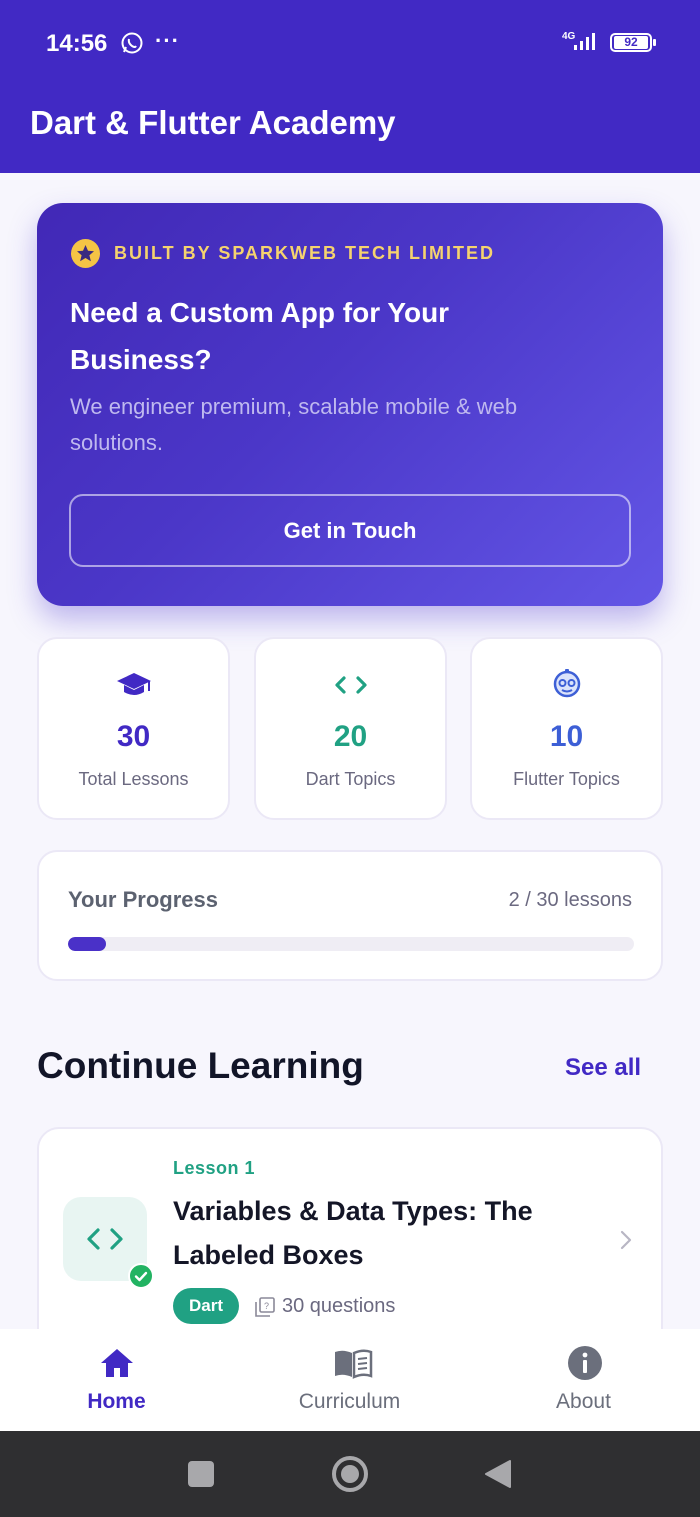  I want to click on system-nav-bar, so click(350, 1474).